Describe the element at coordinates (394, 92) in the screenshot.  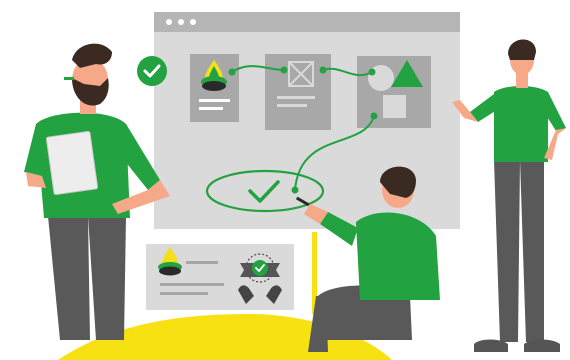
I see `shapes-card` at that location.